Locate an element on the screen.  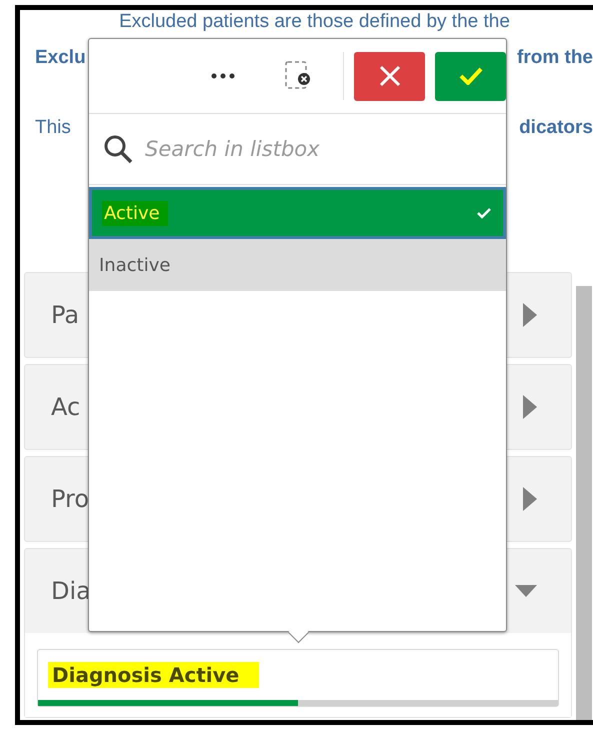
clear-selection-icon is located at coordinates (298, 76).